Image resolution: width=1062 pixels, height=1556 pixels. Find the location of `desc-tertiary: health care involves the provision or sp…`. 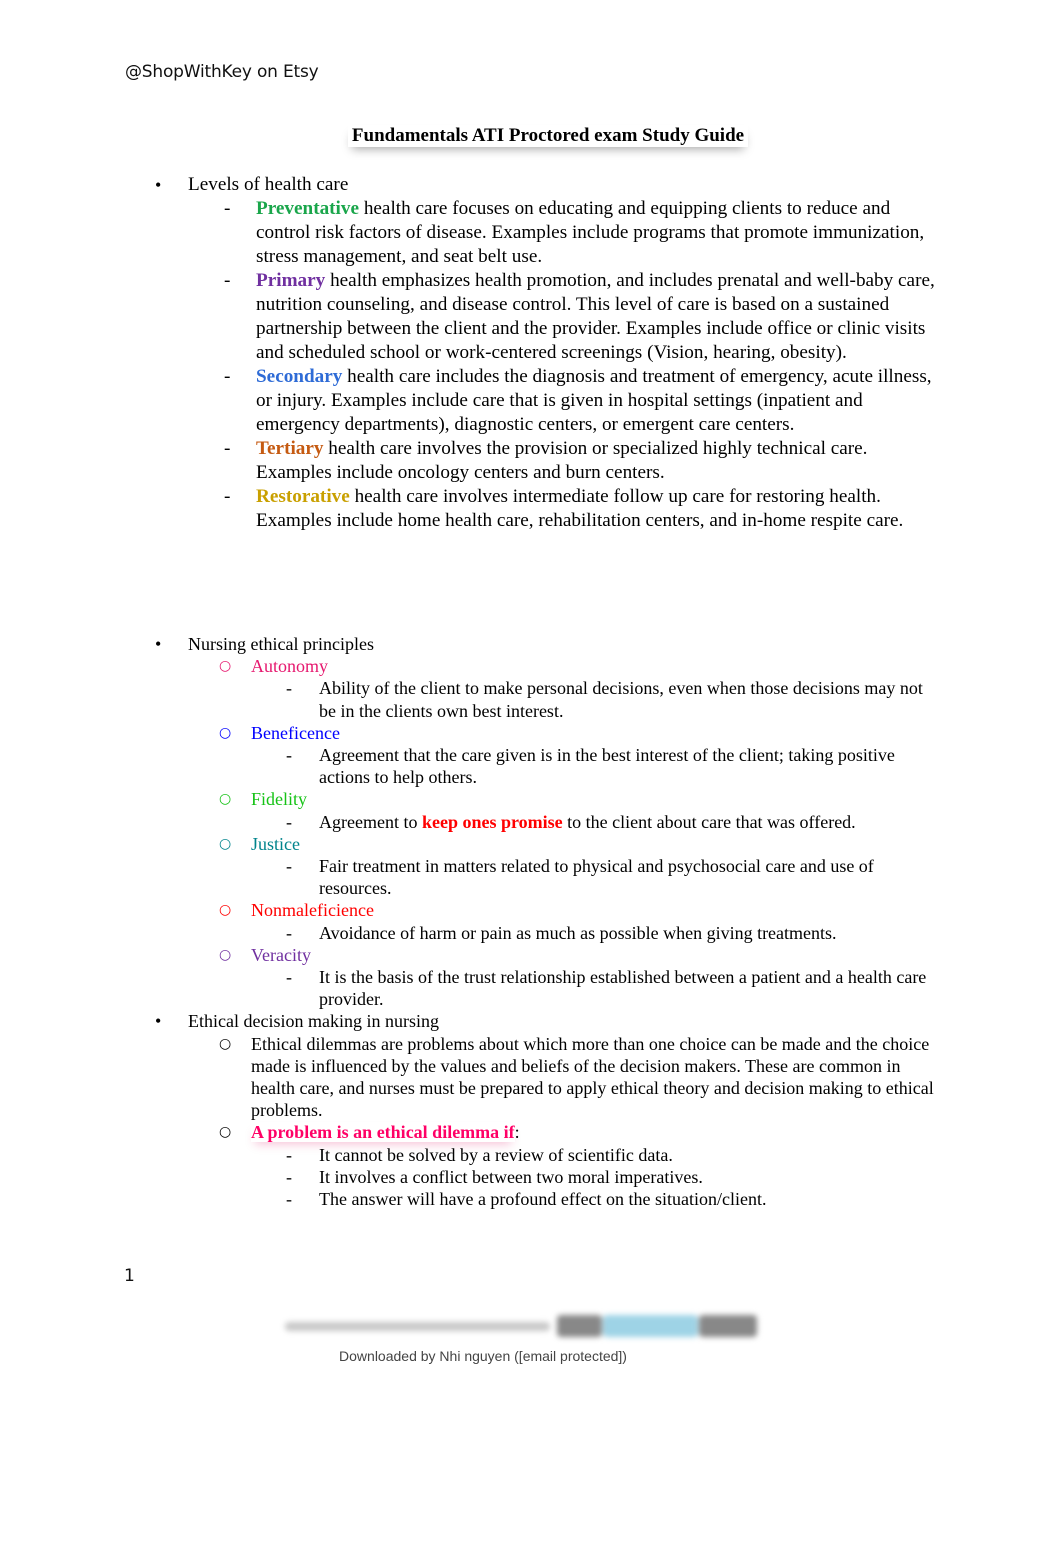

desc-tertiary: health care involves the provision or sp… is located at coordinates (562, 460).